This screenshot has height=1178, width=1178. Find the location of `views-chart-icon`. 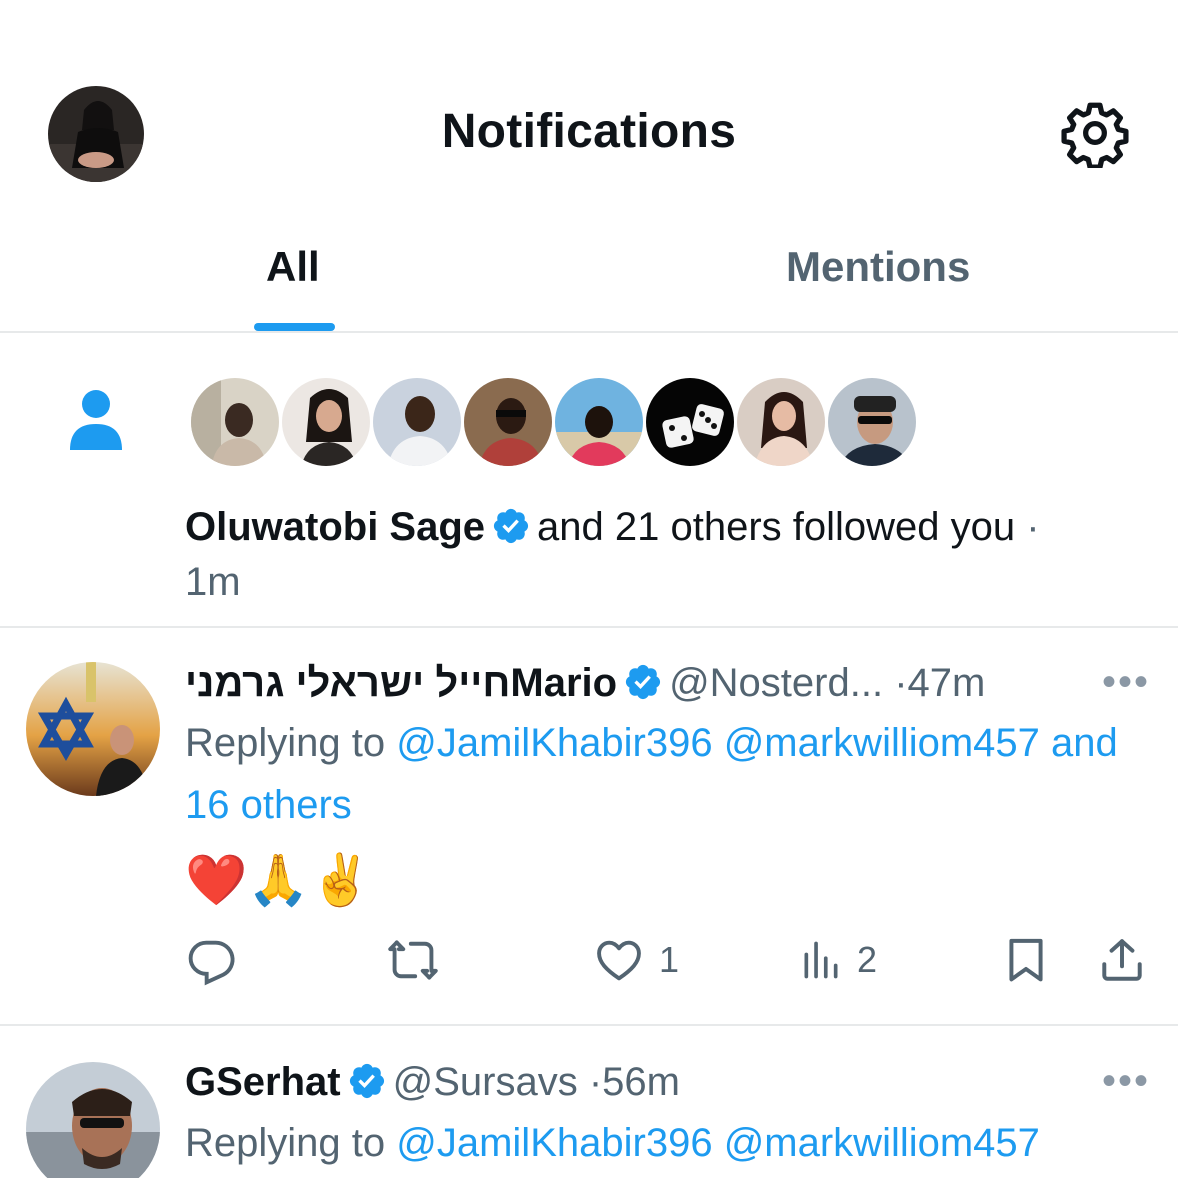

views-chart-icon is located at coordinates (821, 960).